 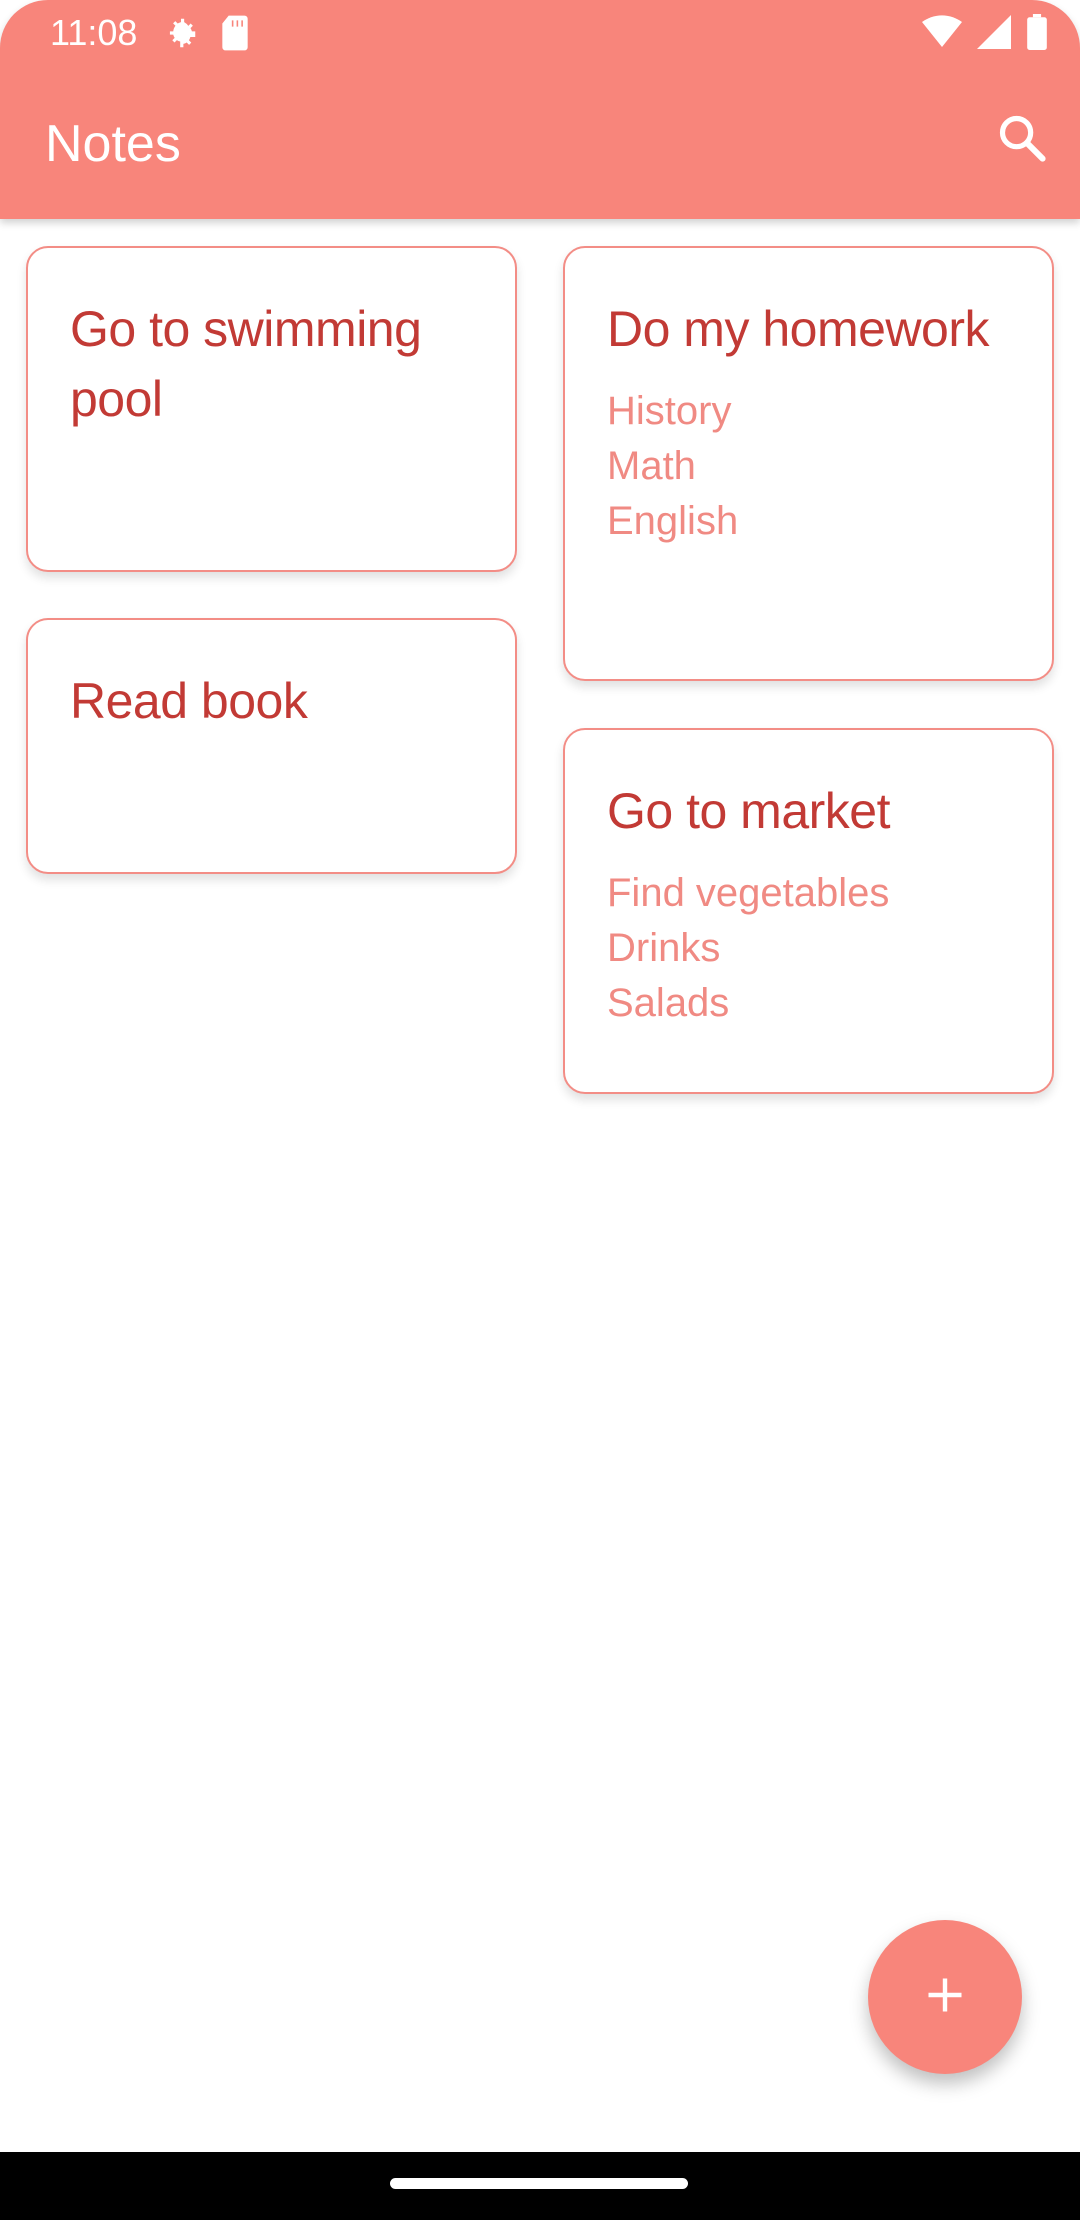 What do you see at coordinates (113, 144) in the screenshot?
I see `page-title: Notes` at bounding box center [113, 144].